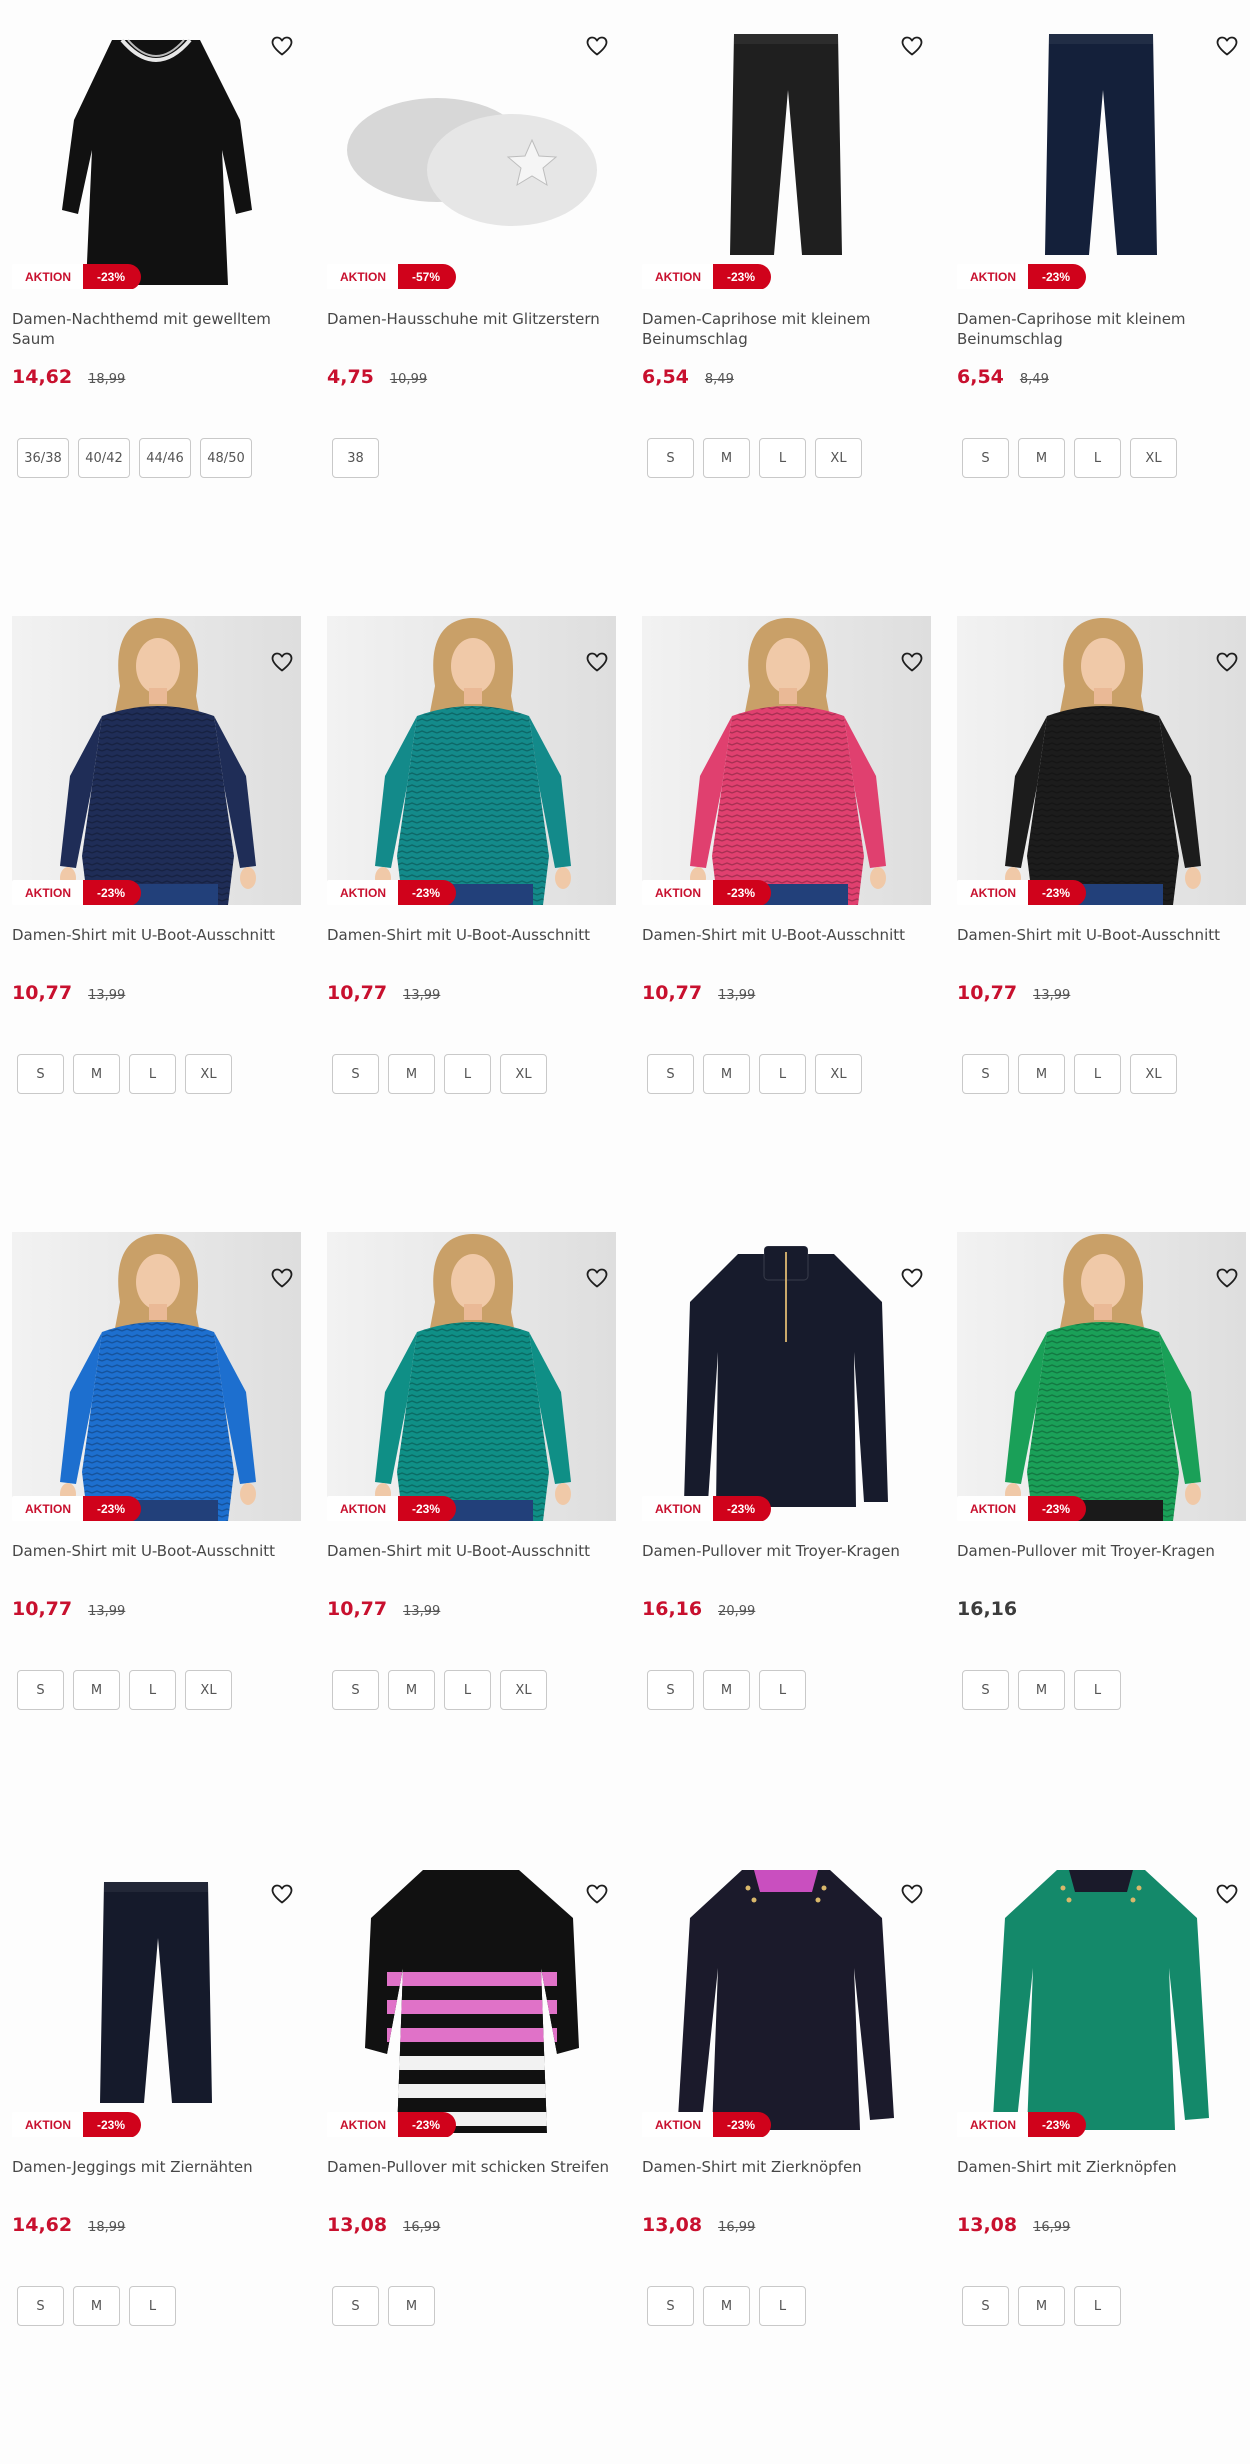 Image resolution: width=1250 pixels, height=2464 pixels. I want to click on product-name: Damen-Hausschuhe mit Glitzerstern, so click(471, 319).